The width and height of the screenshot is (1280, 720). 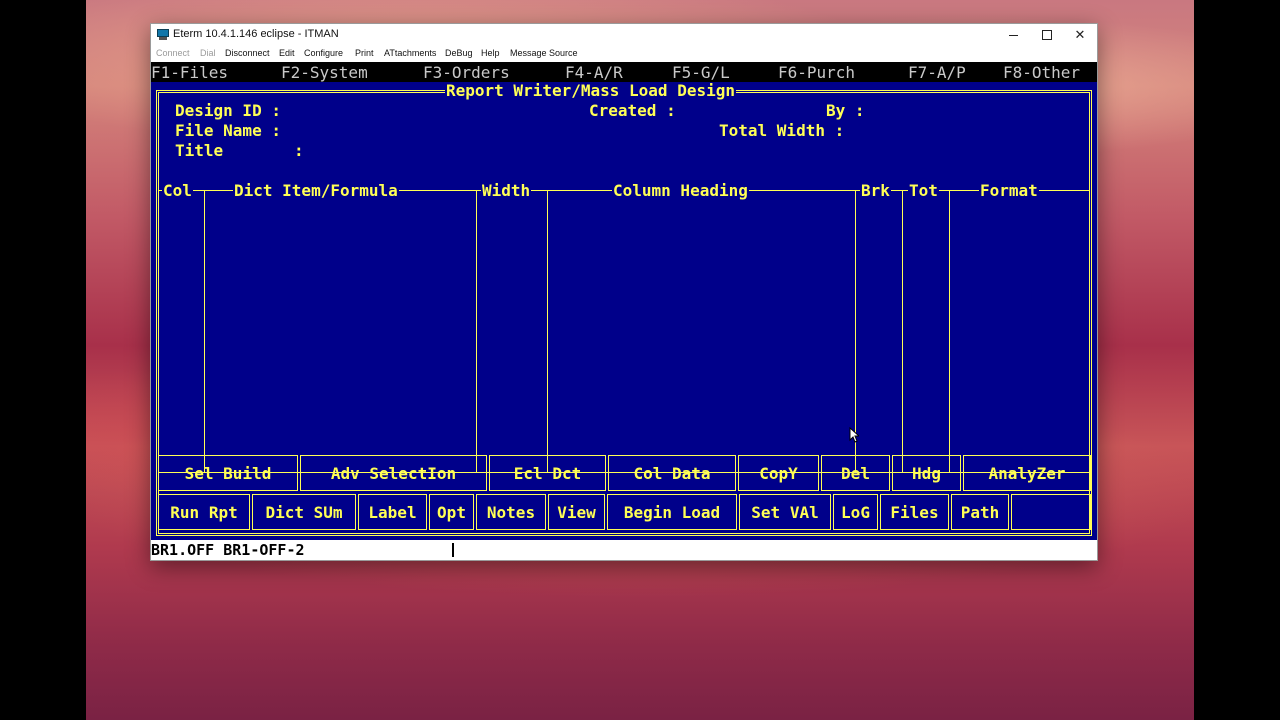 What do you see at coordinates (199, 150) in the screenshot?
I see `title-label: Title` at bounding box center [199, 150].